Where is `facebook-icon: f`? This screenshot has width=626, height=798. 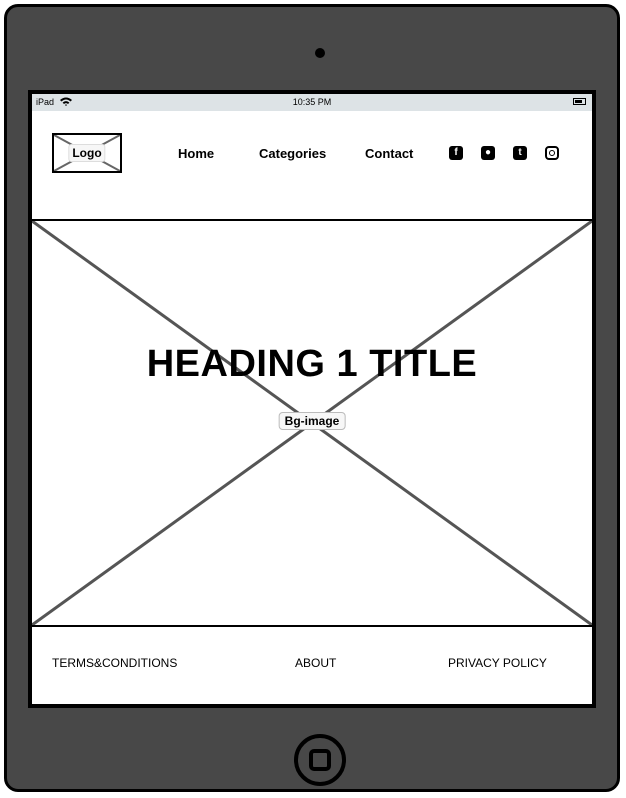 facebook-icon: f is located at coordinates (456, 153).